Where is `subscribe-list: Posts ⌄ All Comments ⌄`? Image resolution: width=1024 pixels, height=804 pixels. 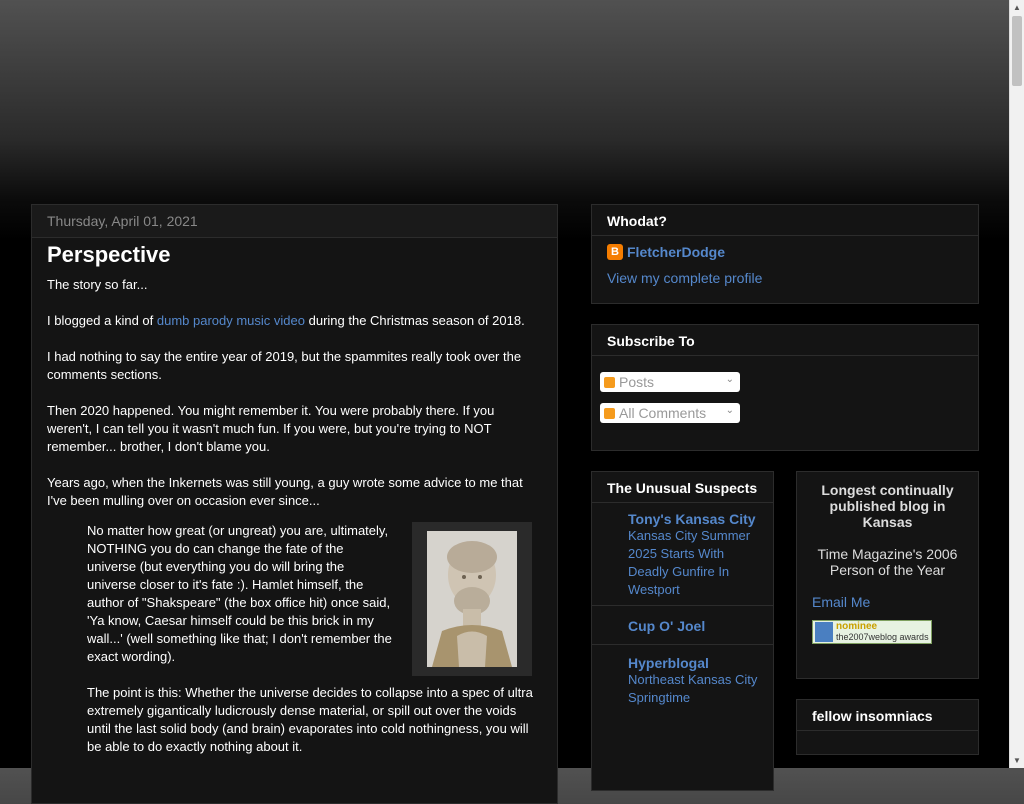
subscribe-list: Posts ⌄ All Comments ⌄ is located at coordinates (785, 389).